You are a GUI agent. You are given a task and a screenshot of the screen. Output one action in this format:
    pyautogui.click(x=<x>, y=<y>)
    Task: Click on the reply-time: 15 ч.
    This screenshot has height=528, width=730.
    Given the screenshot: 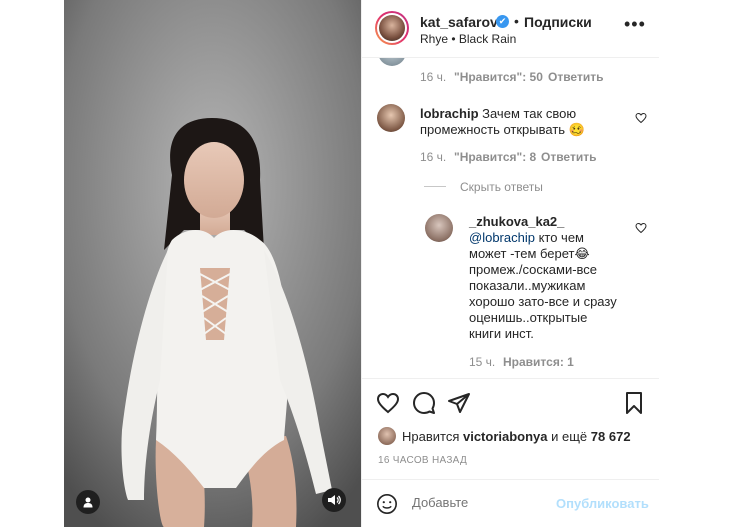 What is the action you would take?
    pyautogui.click(x=482, y=362)
    